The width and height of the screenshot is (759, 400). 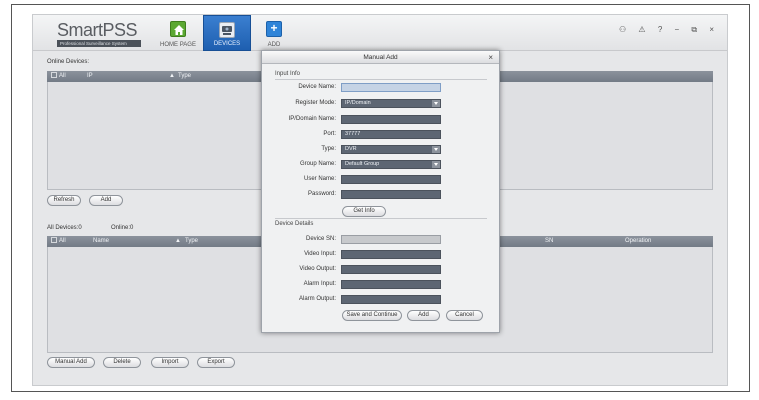 I want to click on online-devices-label: Online Devices:, so click(x=68, y=62).